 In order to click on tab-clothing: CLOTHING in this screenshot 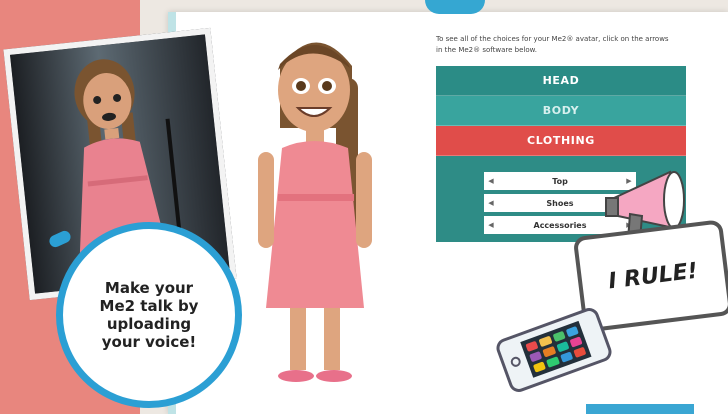, I will do `click(561, 141)`.